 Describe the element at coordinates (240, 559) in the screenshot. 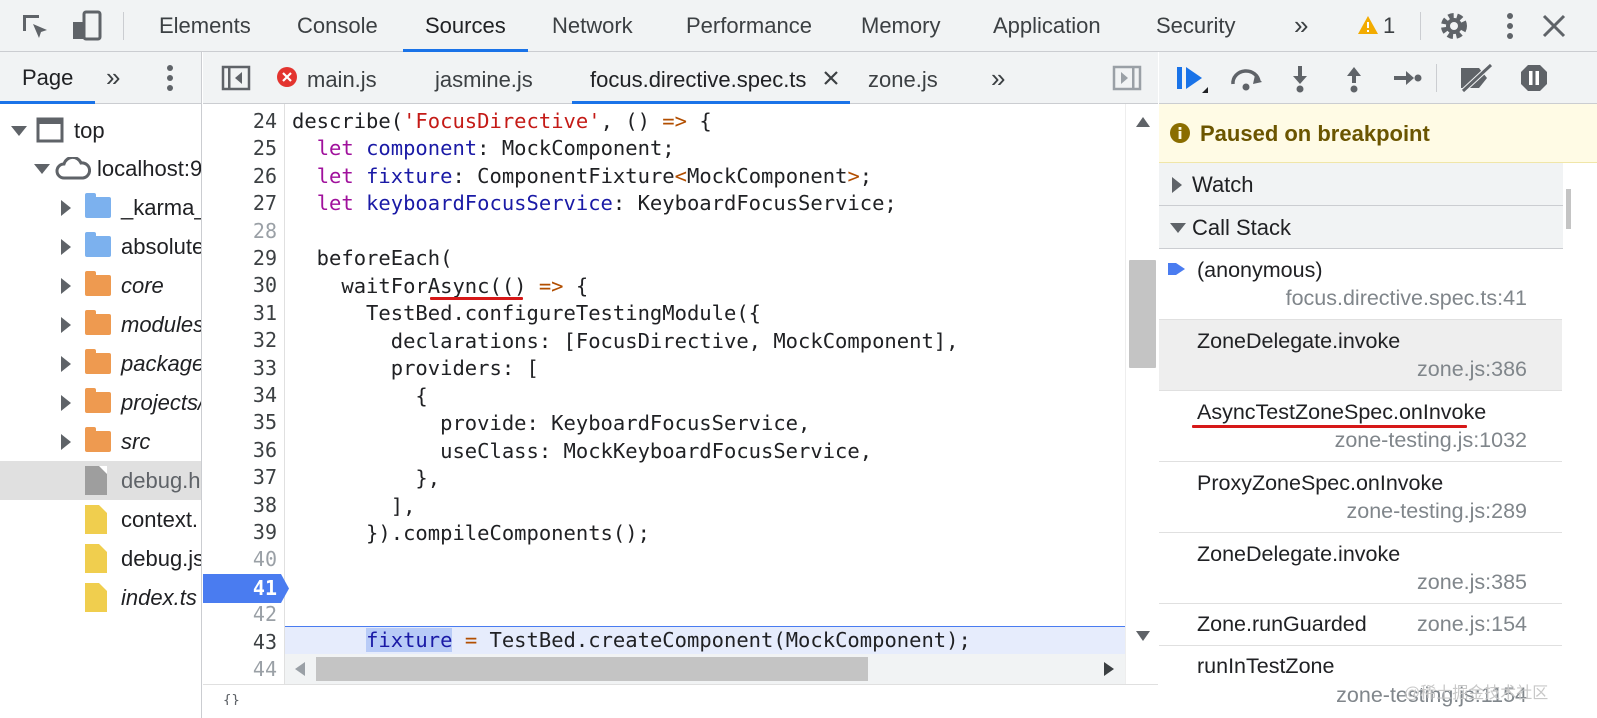

I see `line-number: 40` at that location.